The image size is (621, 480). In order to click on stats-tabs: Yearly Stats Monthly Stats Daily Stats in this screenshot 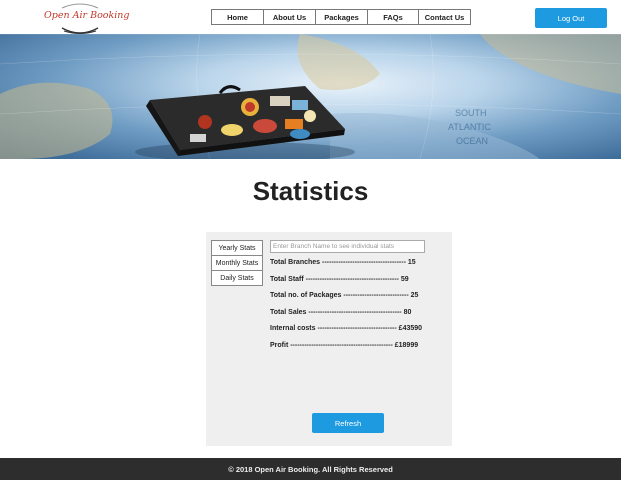, I will do `click(237, 263)`.